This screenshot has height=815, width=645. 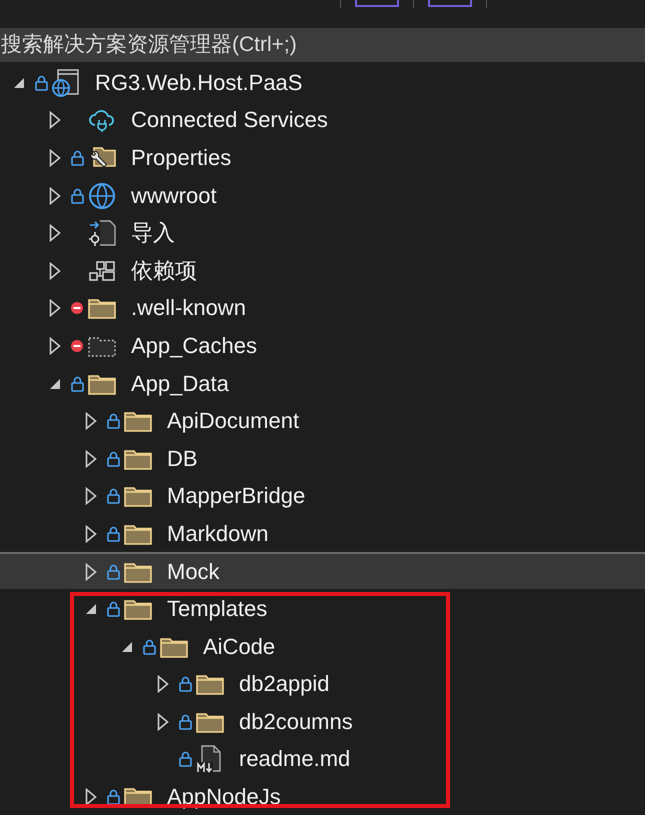 I want to click on tree-item: DB, so click(x=322, y=457).